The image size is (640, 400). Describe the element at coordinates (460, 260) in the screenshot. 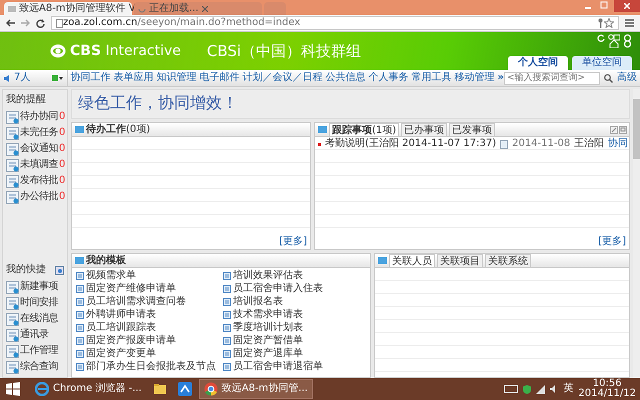

I see `panel-tab: 关联项目` at that location.